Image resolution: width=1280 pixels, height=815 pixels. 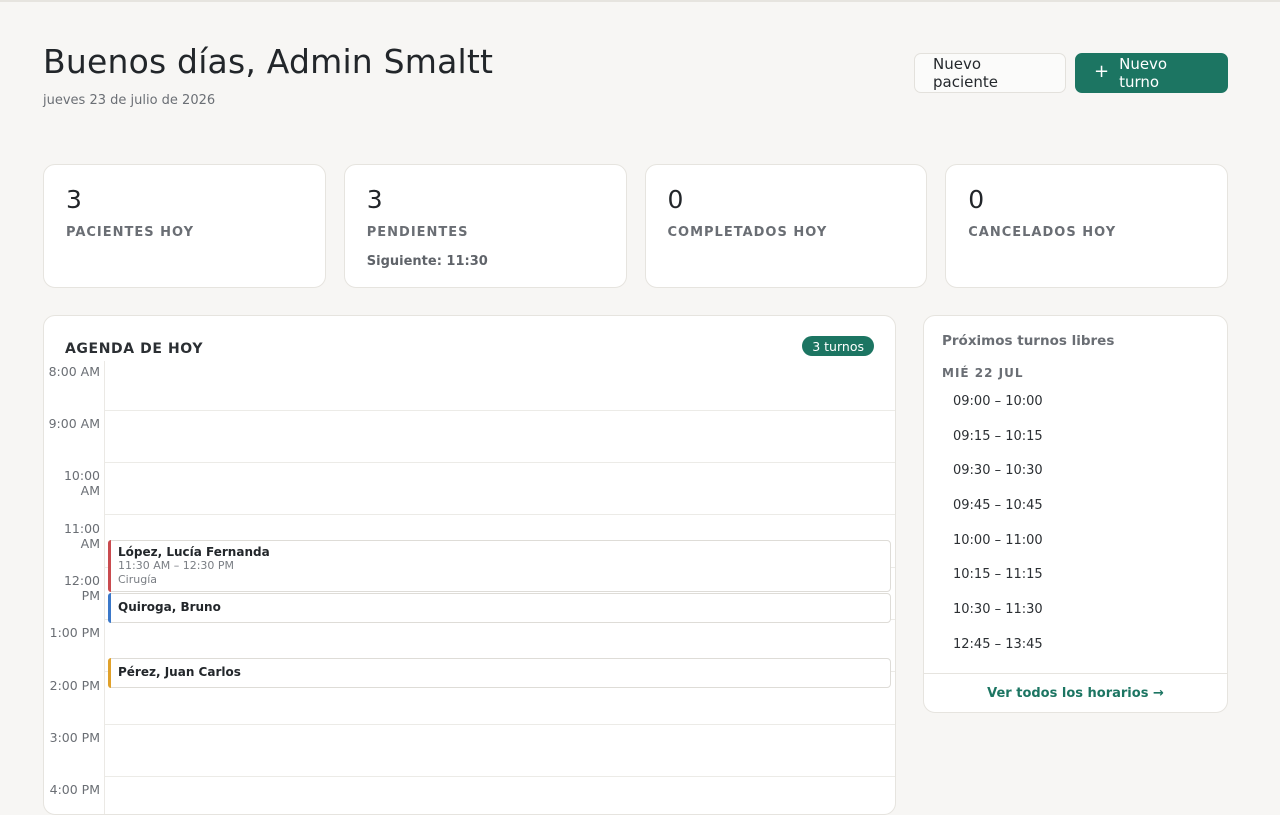 I want to click on hour-label: 3:00 PM, so click(x=74, y=737).